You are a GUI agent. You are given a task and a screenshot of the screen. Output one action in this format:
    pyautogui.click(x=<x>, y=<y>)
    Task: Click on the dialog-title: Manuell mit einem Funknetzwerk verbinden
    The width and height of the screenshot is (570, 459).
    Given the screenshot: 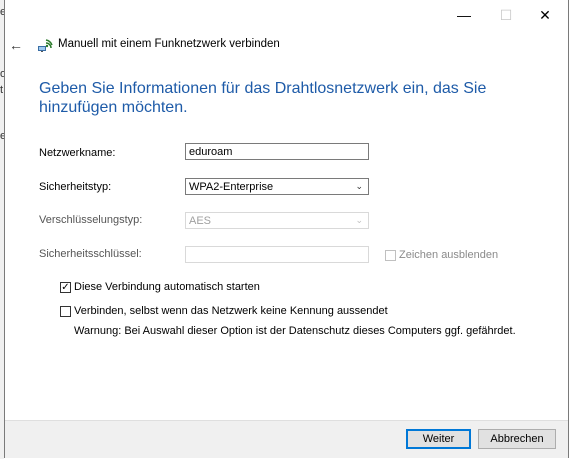 What is the action you would take?
    pyautogui.click(x=169, y=44)
    